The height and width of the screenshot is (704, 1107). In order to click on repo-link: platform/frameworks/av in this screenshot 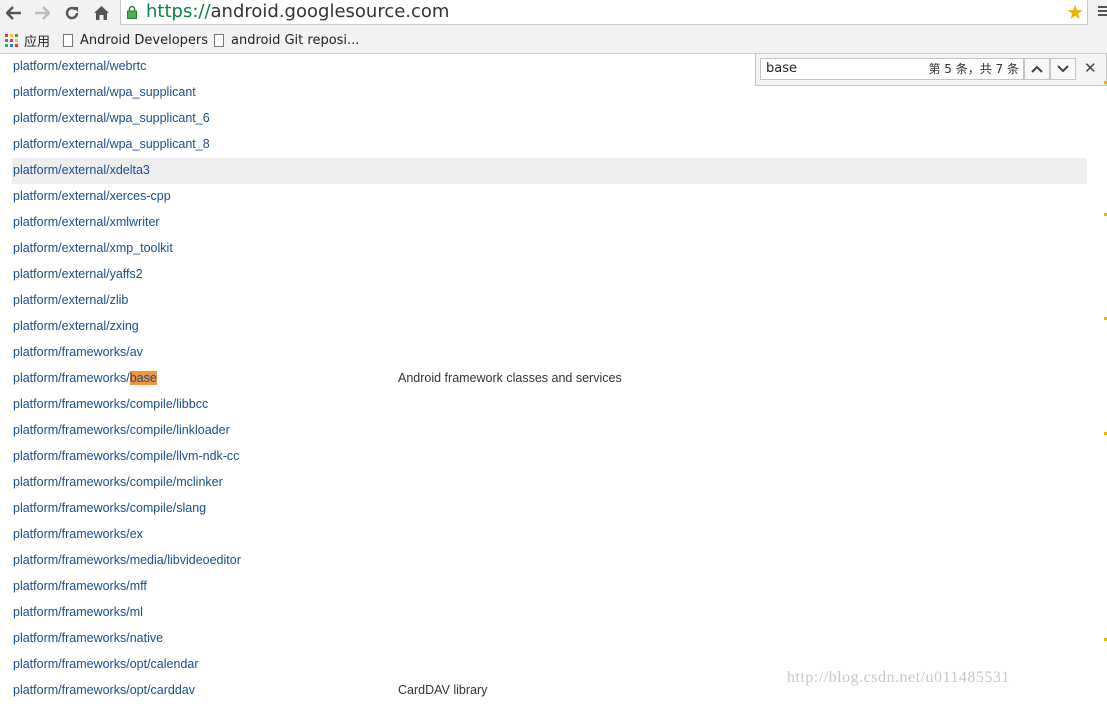, I will do `click(78, 352)`.